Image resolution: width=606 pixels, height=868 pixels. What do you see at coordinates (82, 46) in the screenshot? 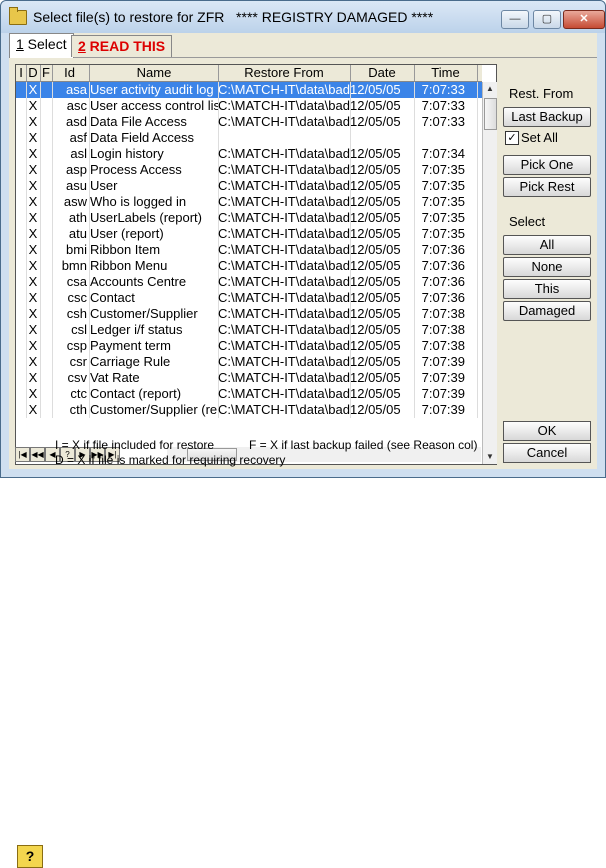
I see `tab-number: 2` at bounding box center [82, 46].